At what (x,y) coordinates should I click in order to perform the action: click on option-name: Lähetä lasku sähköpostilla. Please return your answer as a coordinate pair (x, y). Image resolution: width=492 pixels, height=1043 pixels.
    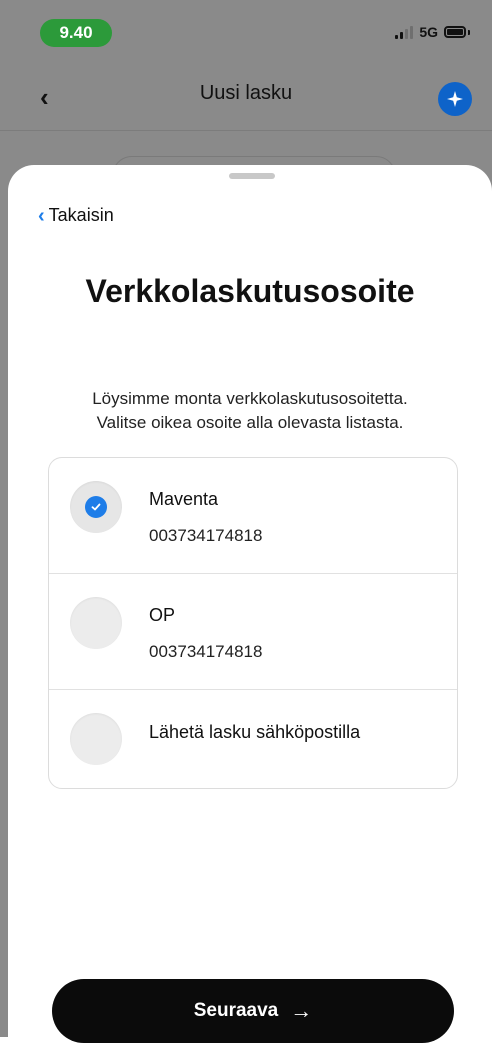
    Looking at the image, I should click on (255, 732).